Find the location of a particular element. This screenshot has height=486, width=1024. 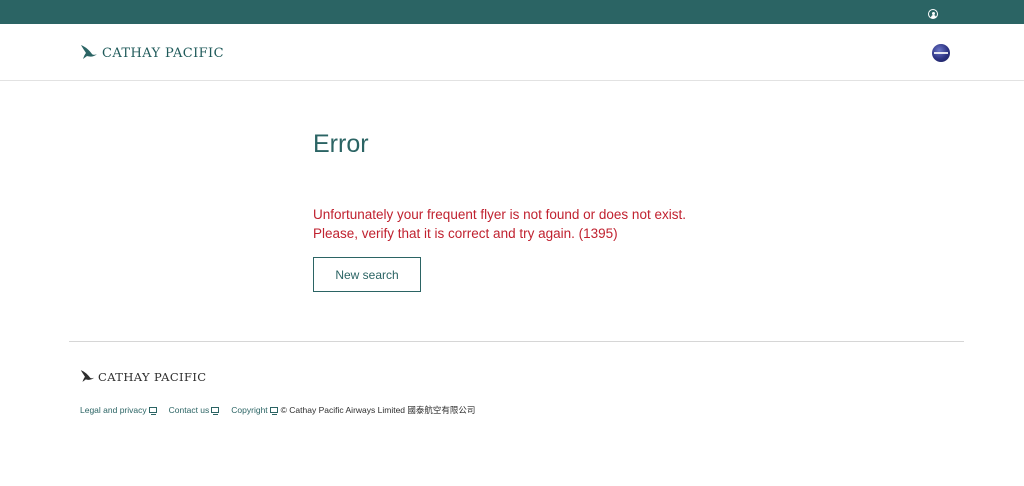

footer-divider is located at coordinates (516, 341).